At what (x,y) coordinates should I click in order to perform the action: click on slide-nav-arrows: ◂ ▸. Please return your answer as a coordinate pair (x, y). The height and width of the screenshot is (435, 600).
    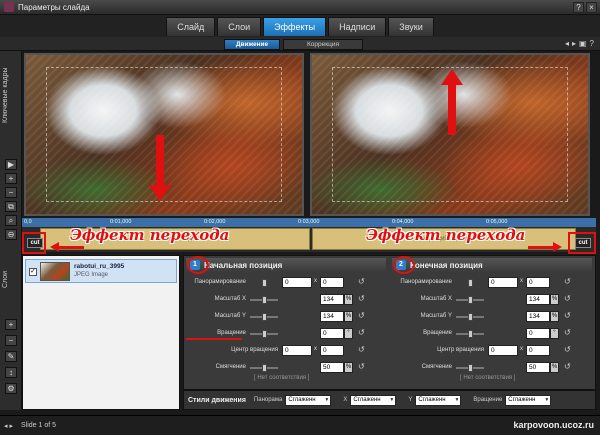
    Looking at the image, I should click on (8, 426).